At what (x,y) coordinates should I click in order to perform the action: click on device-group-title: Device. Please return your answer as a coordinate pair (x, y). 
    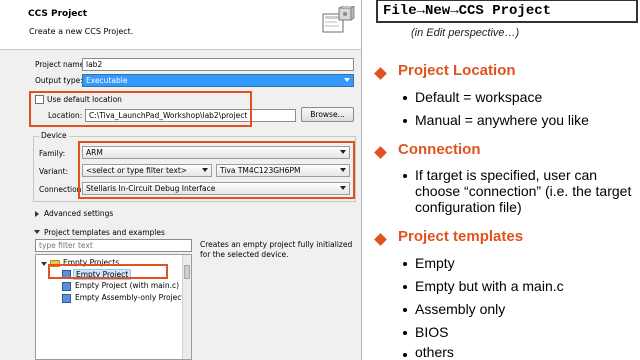
    Looking at the image, I should click on (54, 135).